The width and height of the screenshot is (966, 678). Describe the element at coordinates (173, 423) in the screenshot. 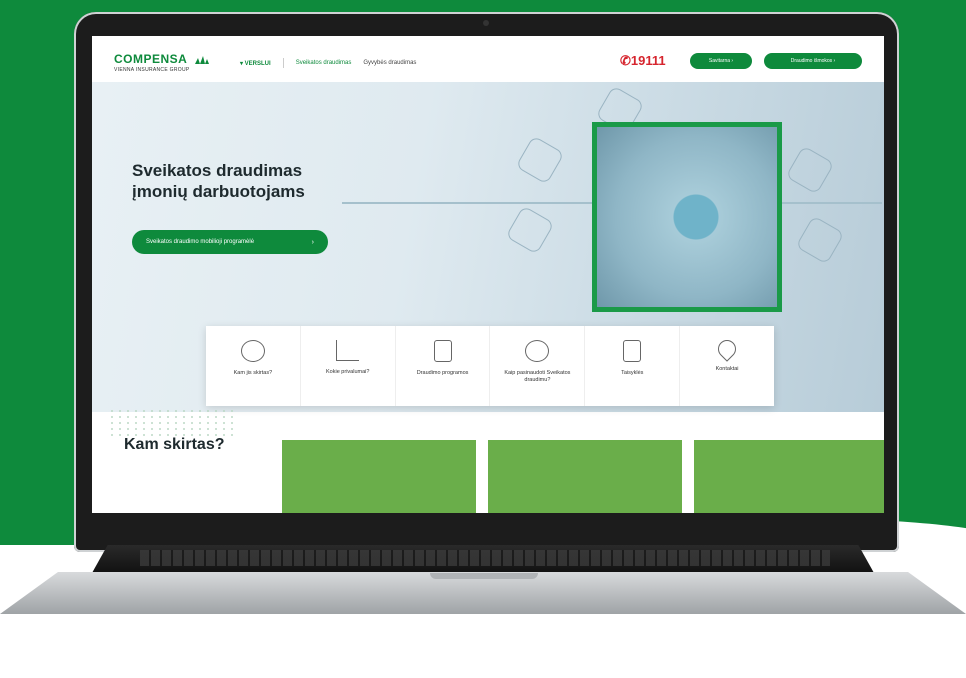

I see `dot-pattern` at that location.